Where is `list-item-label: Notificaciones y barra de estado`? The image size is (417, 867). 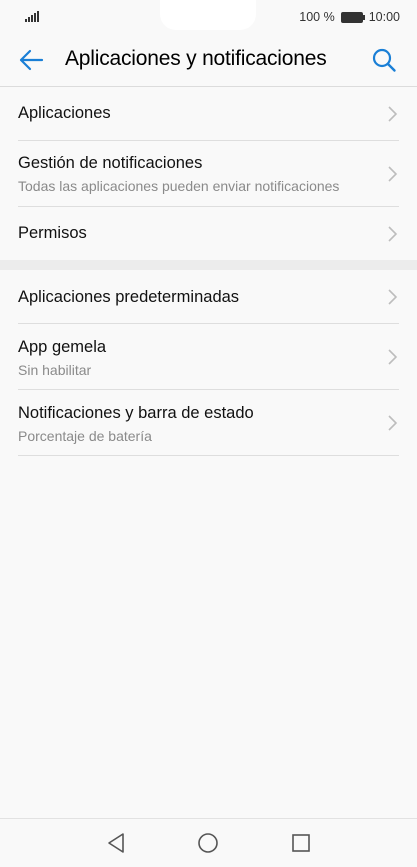 list-item-label: Notificaciones y barra de estado is located at coordinates (136, 413).